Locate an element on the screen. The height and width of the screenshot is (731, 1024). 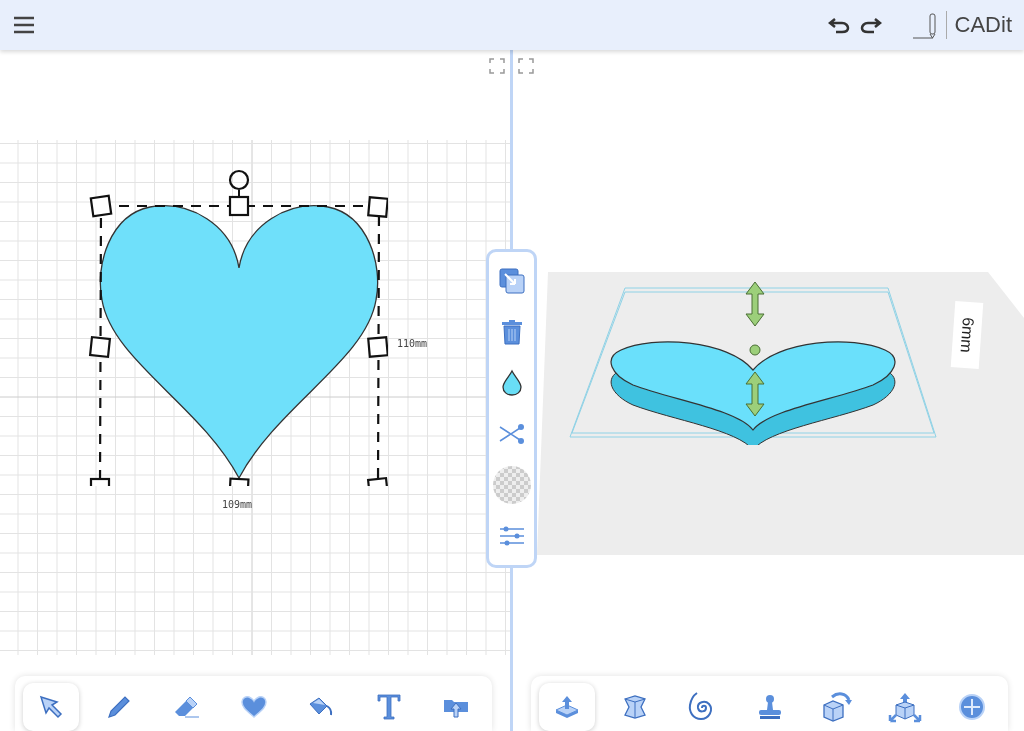
sliders-icon is located at coordinates (511, 535).